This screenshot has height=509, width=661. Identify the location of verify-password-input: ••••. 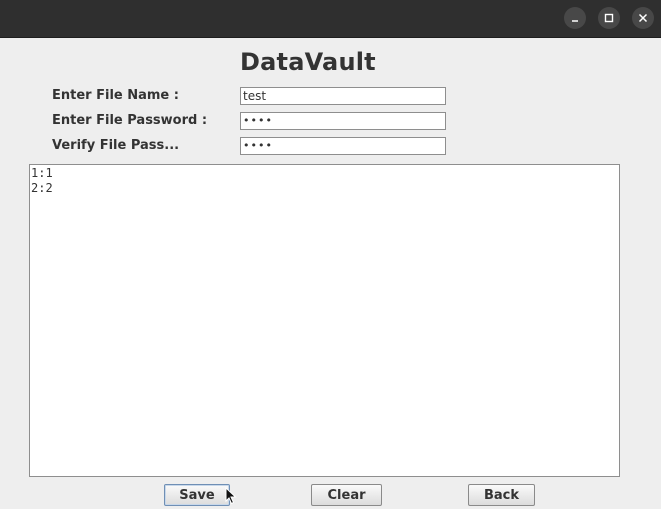
(343, 146).